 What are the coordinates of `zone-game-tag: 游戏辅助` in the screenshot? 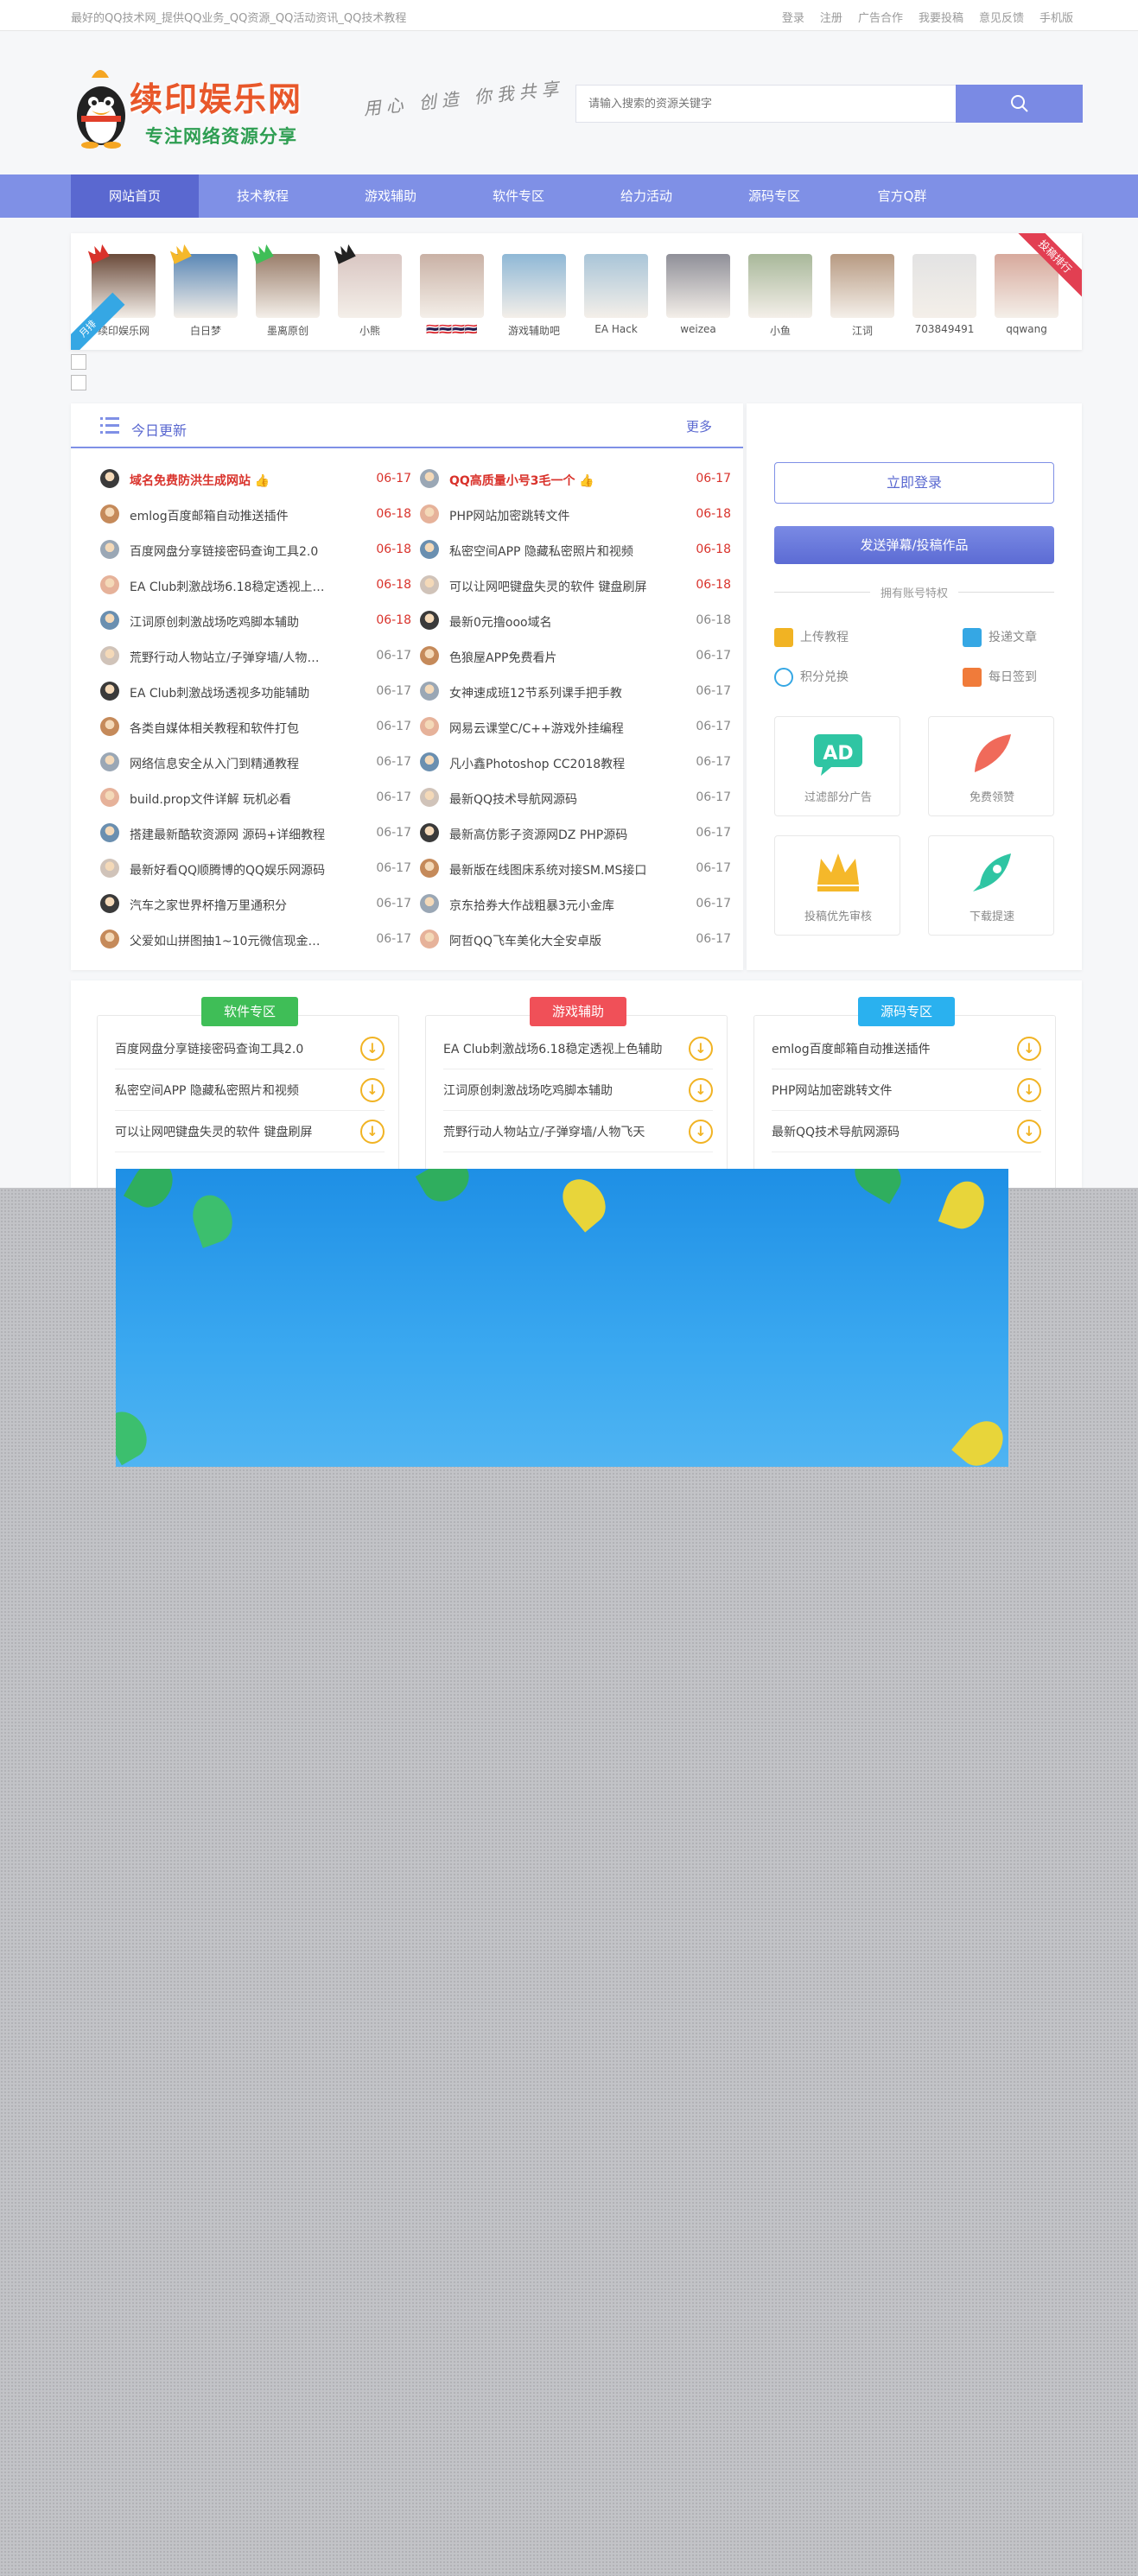 It's located at (578, 1011).